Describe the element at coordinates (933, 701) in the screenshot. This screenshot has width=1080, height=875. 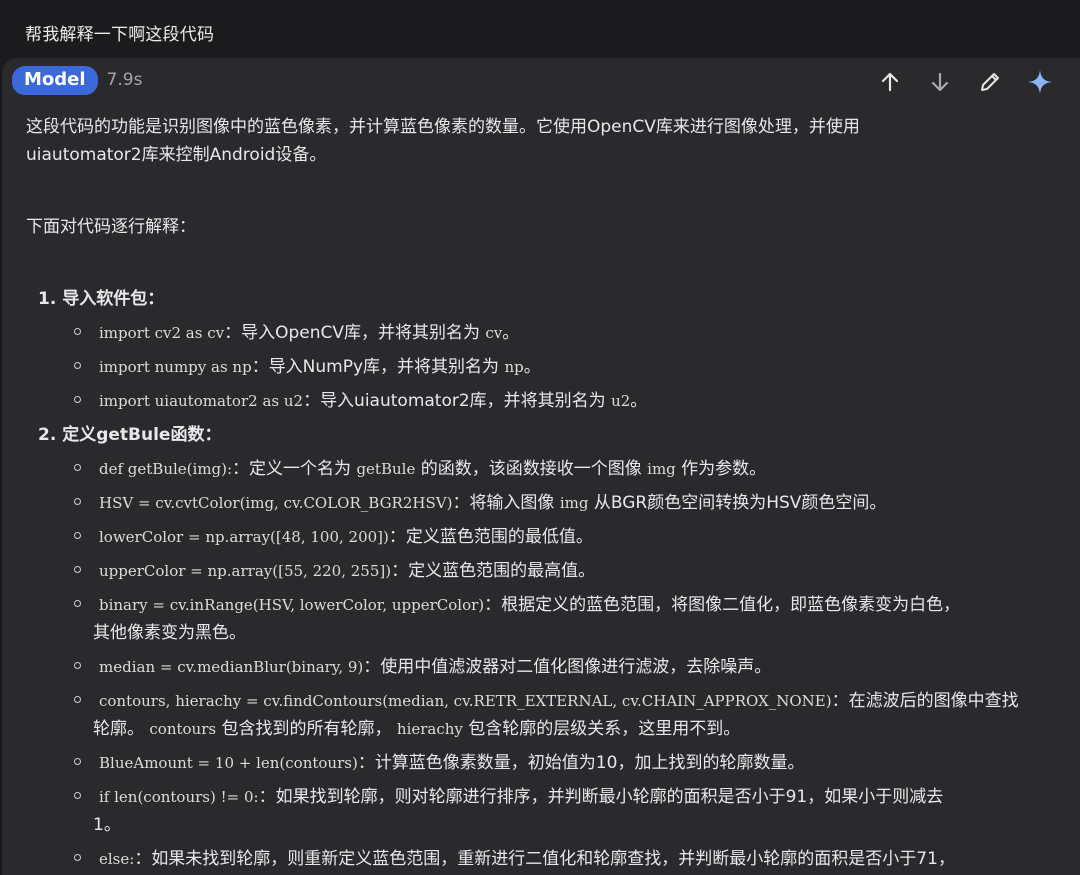
I see `list-item-text: 在滤波后的图像中查找` at that location.